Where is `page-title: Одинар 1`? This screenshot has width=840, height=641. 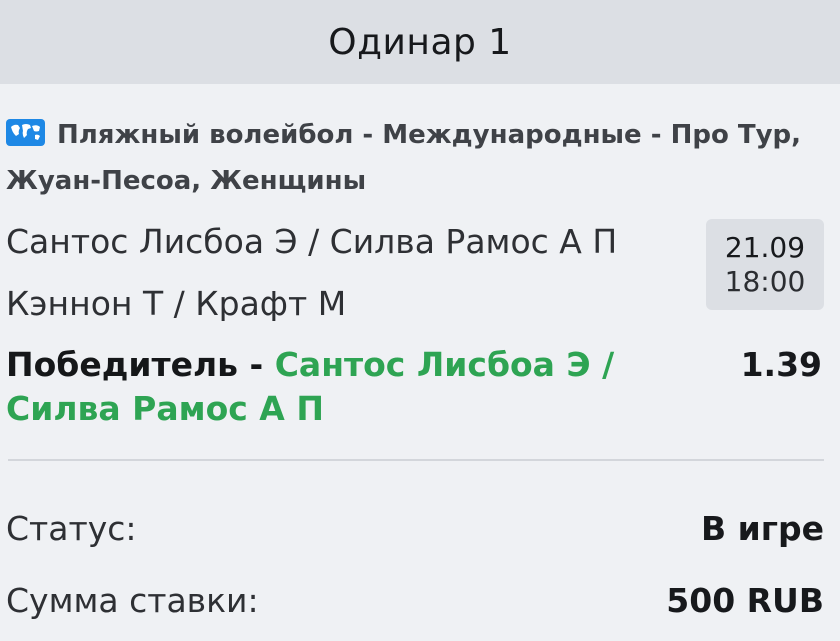 page-title: Одинар 1 is located at coordinates (420, 42).